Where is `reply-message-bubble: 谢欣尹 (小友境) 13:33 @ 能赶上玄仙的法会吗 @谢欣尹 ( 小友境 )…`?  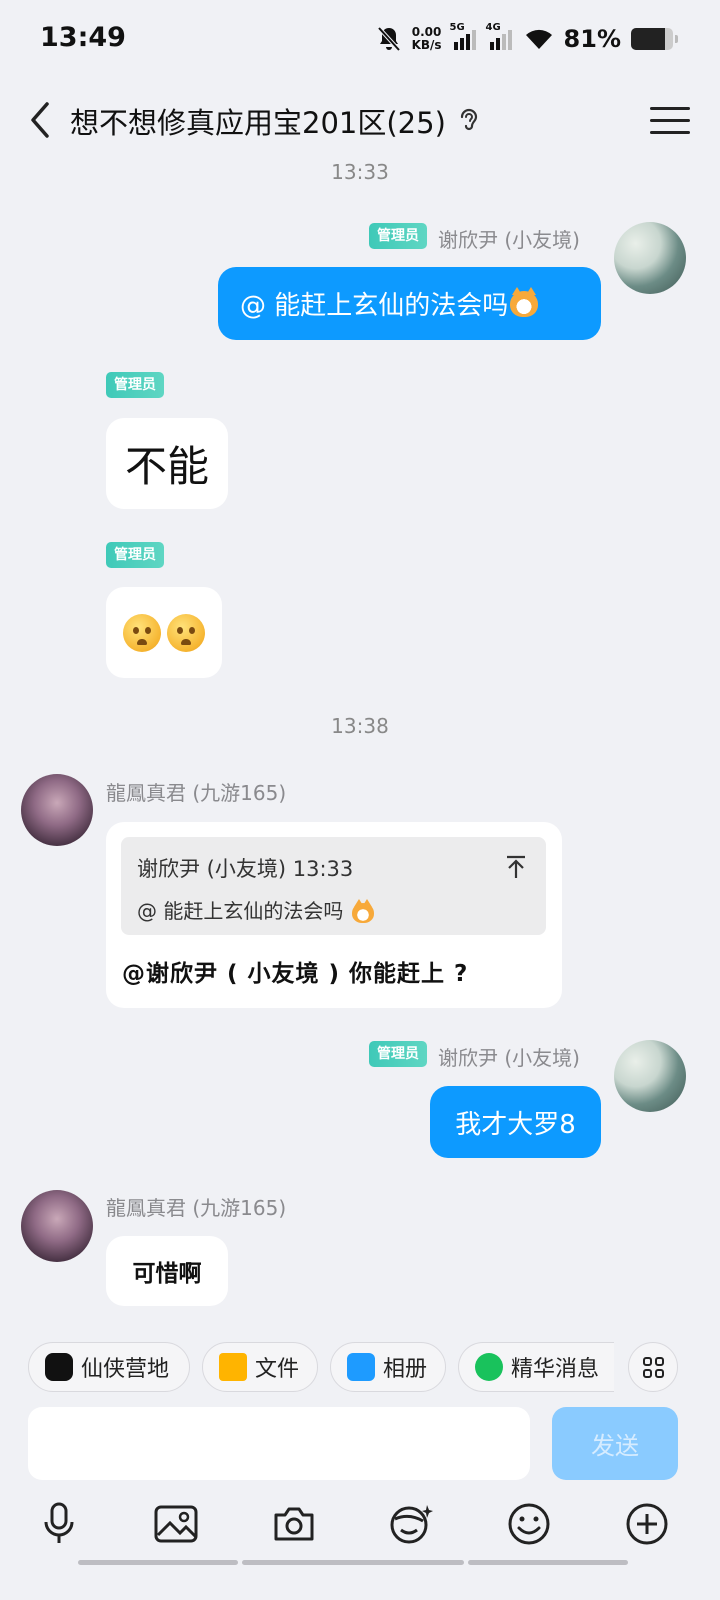 reply-message-bubble: 谢欣尹 (小友境) 13:33 @ 能赶上玄仙的法会吗 @谢欣尹 ( 小友境 )… is located at coordinates (334, 915).